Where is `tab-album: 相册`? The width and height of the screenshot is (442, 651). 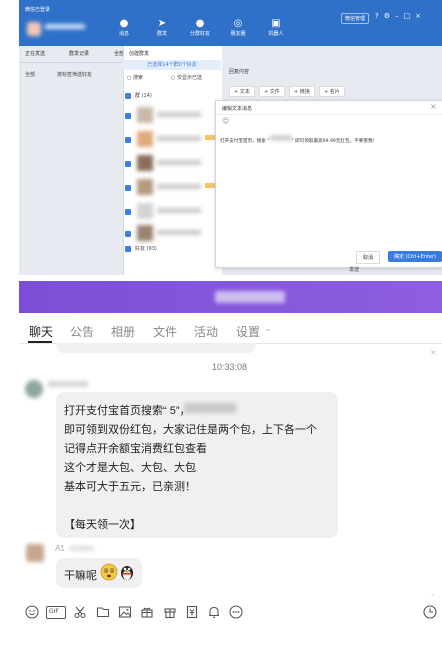
tab-album: 相册 is located at coordinates (123, 331).